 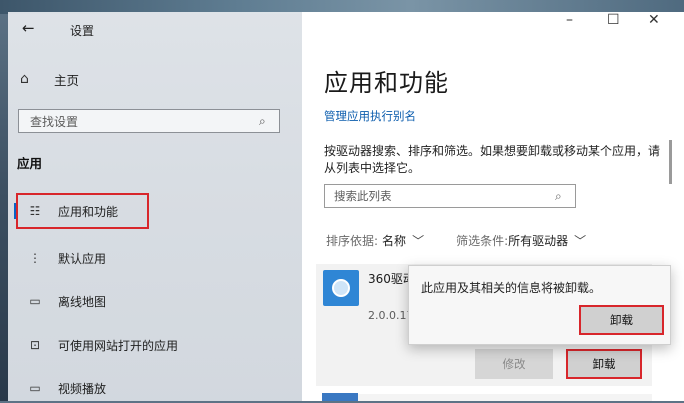 I want to click on sidebar-item-label: 视频播放, so click(x=82, y=388).